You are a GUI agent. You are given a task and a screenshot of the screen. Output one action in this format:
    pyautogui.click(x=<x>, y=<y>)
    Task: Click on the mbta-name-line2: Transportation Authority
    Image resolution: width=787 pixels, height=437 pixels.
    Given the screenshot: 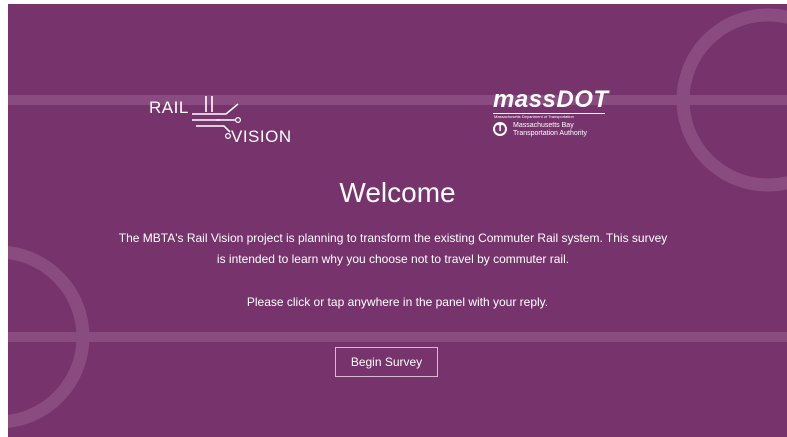 What is the action you would take?
    pyautogui.click(x=550, y=133)
    